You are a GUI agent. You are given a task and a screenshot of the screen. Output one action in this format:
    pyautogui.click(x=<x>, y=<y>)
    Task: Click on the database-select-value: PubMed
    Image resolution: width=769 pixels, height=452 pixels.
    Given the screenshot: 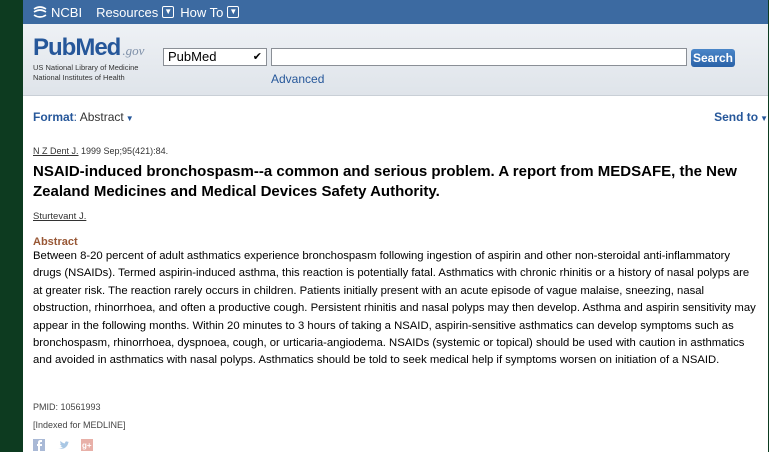 What is the action you would take?
    pyautogui.click(x=192, y=56)
    